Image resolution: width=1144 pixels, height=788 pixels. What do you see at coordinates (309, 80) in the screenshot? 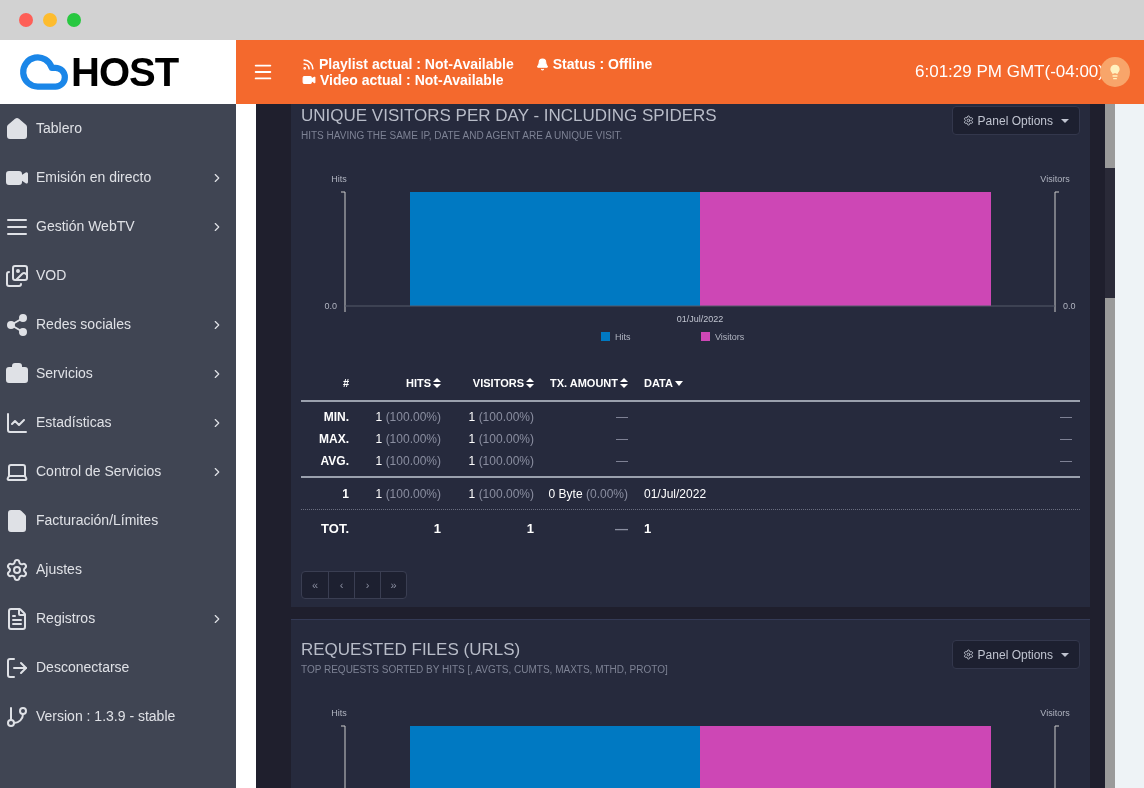
I see `video-camera-icon` at bounding box center [309, 80].